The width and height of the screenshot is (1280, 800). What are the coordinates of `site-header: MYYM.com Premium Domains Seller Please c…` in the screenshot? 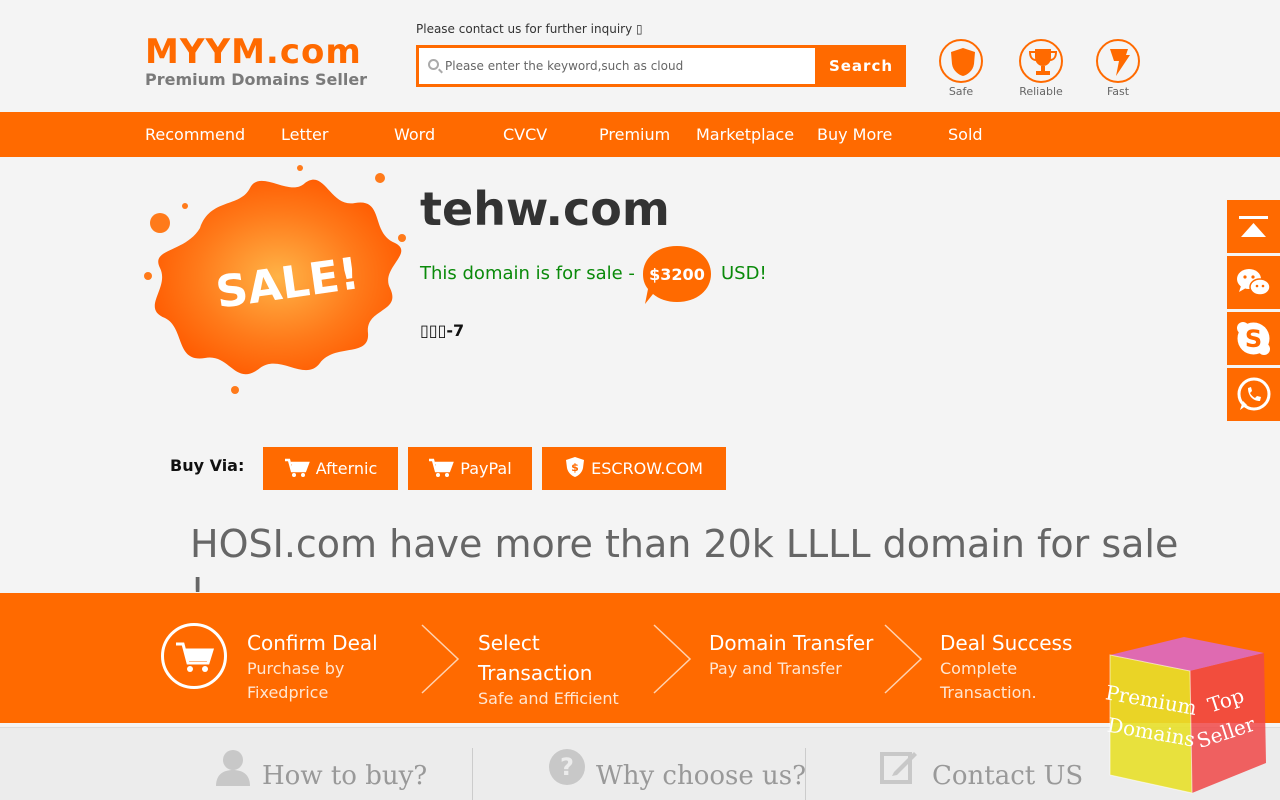 It's located at (640, 56).